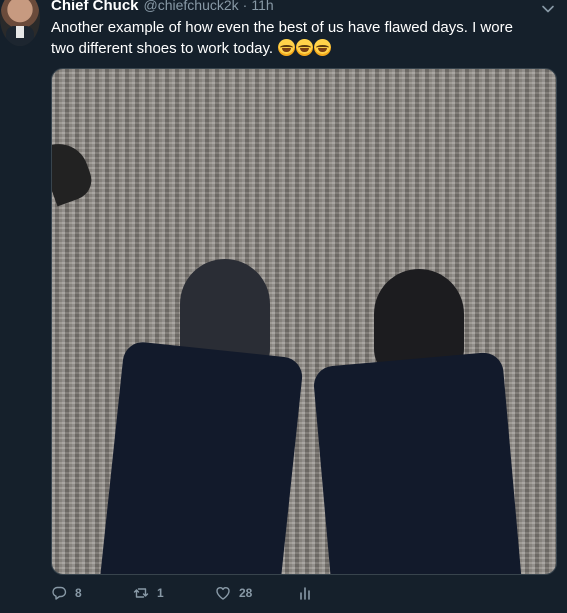 This screenshot has height=613, width=567. Describe the element at coordinates (202, 457) in the screenshot. I see `left-pant-leg` at that location.